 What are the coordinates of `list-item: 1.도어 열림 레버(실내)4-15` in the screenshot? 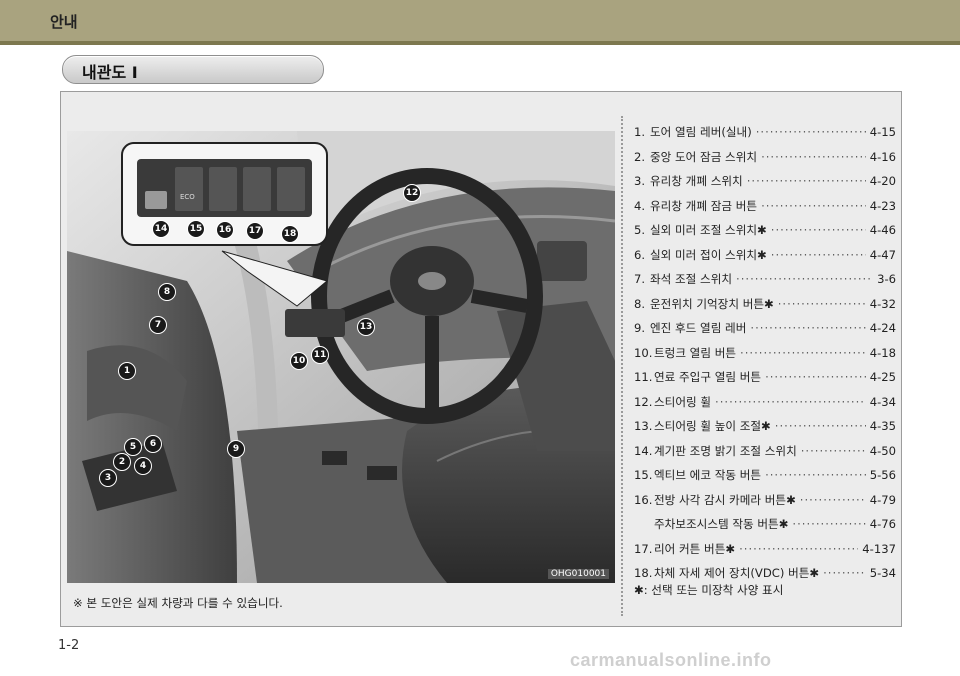 It's located at (765, 136).